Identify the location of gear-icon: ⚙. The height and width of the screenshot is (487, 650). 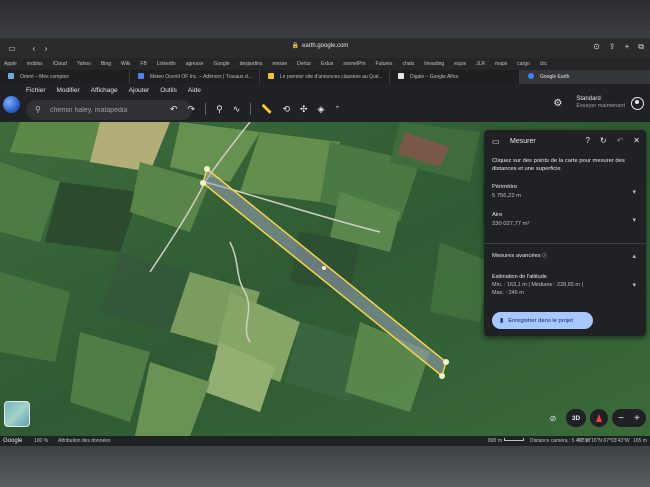
(557, 103).